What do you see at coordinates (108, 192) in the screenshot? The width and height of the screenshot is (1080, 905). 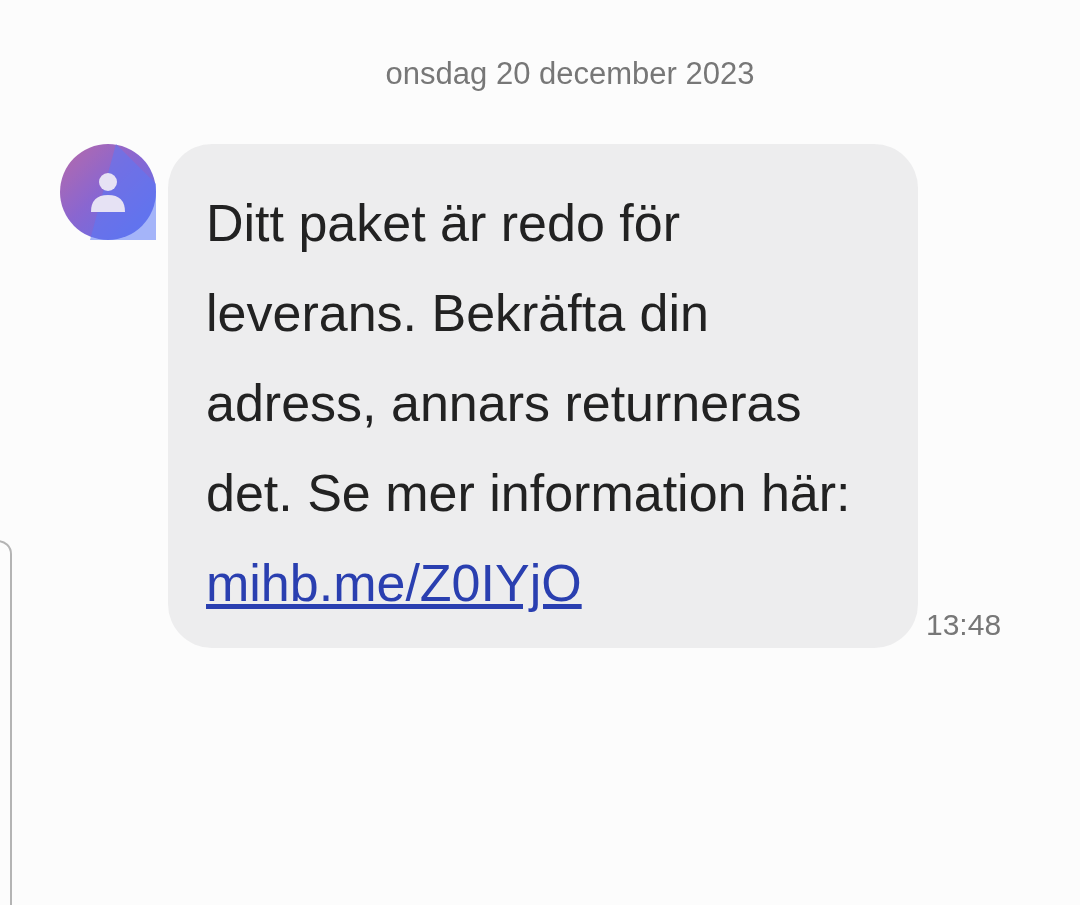 I see `avatar-icon` at bounding box center [108, 192].